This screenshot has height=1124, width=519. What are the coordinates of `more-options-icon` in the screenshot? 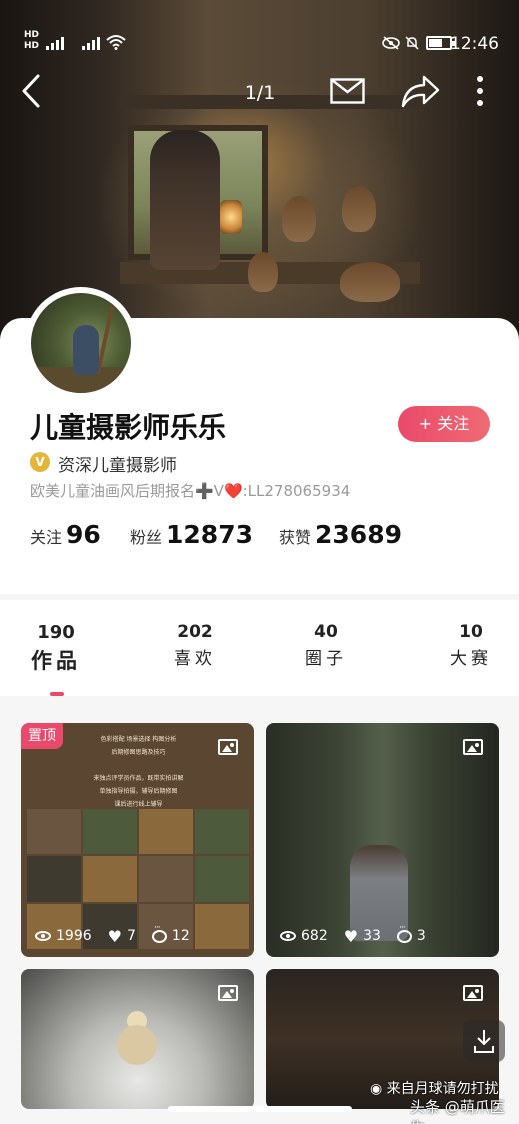 It's located at (480, 91).